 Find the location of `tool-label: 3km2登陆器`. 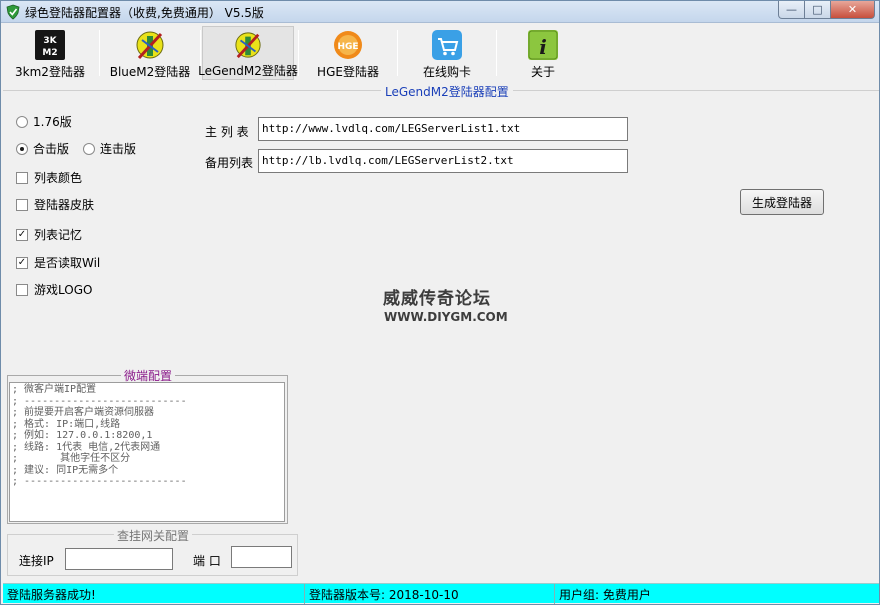

tool-label: 3km2登陆器 is located at coordinates (50, 72).